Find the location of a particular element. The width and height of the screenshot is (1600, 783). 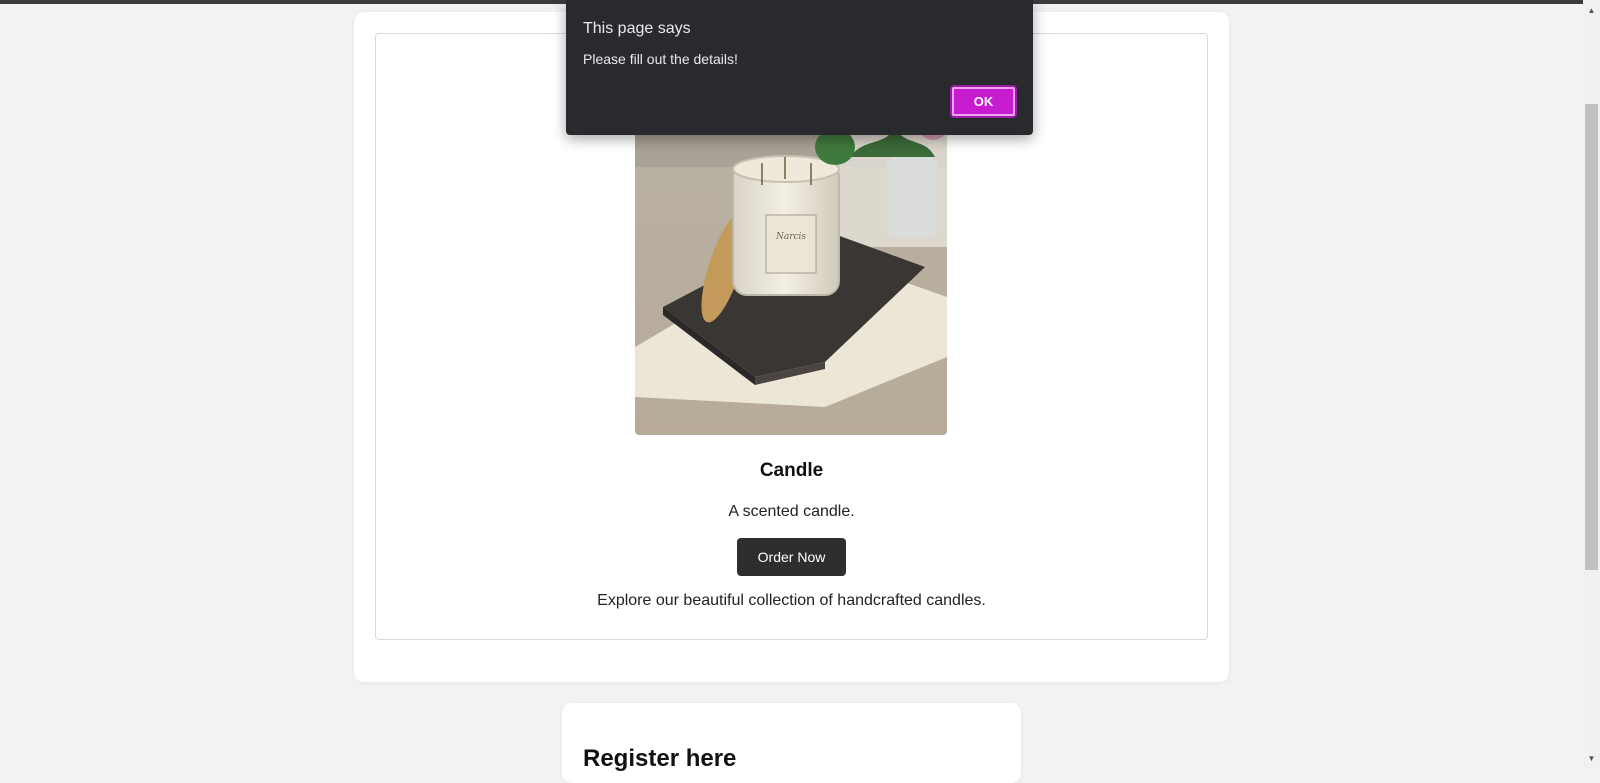

register-heading: Register here is located at coordinates (660, 758).